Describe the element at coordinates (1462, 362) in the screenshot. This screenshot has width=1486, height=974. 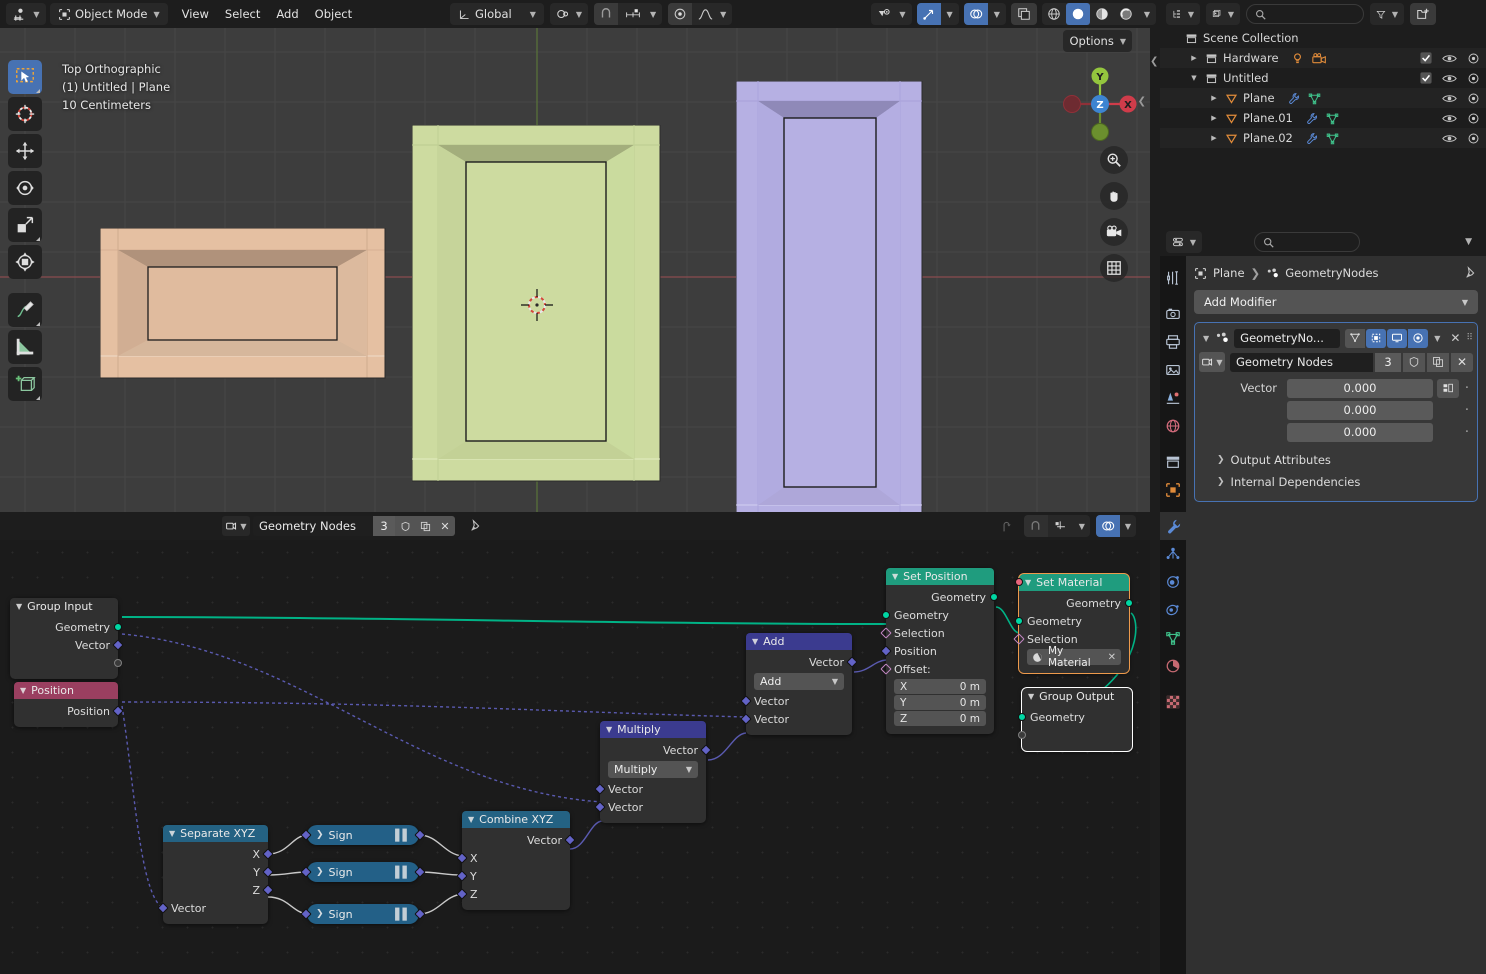
I see `unlink-button: ✕` at that location.